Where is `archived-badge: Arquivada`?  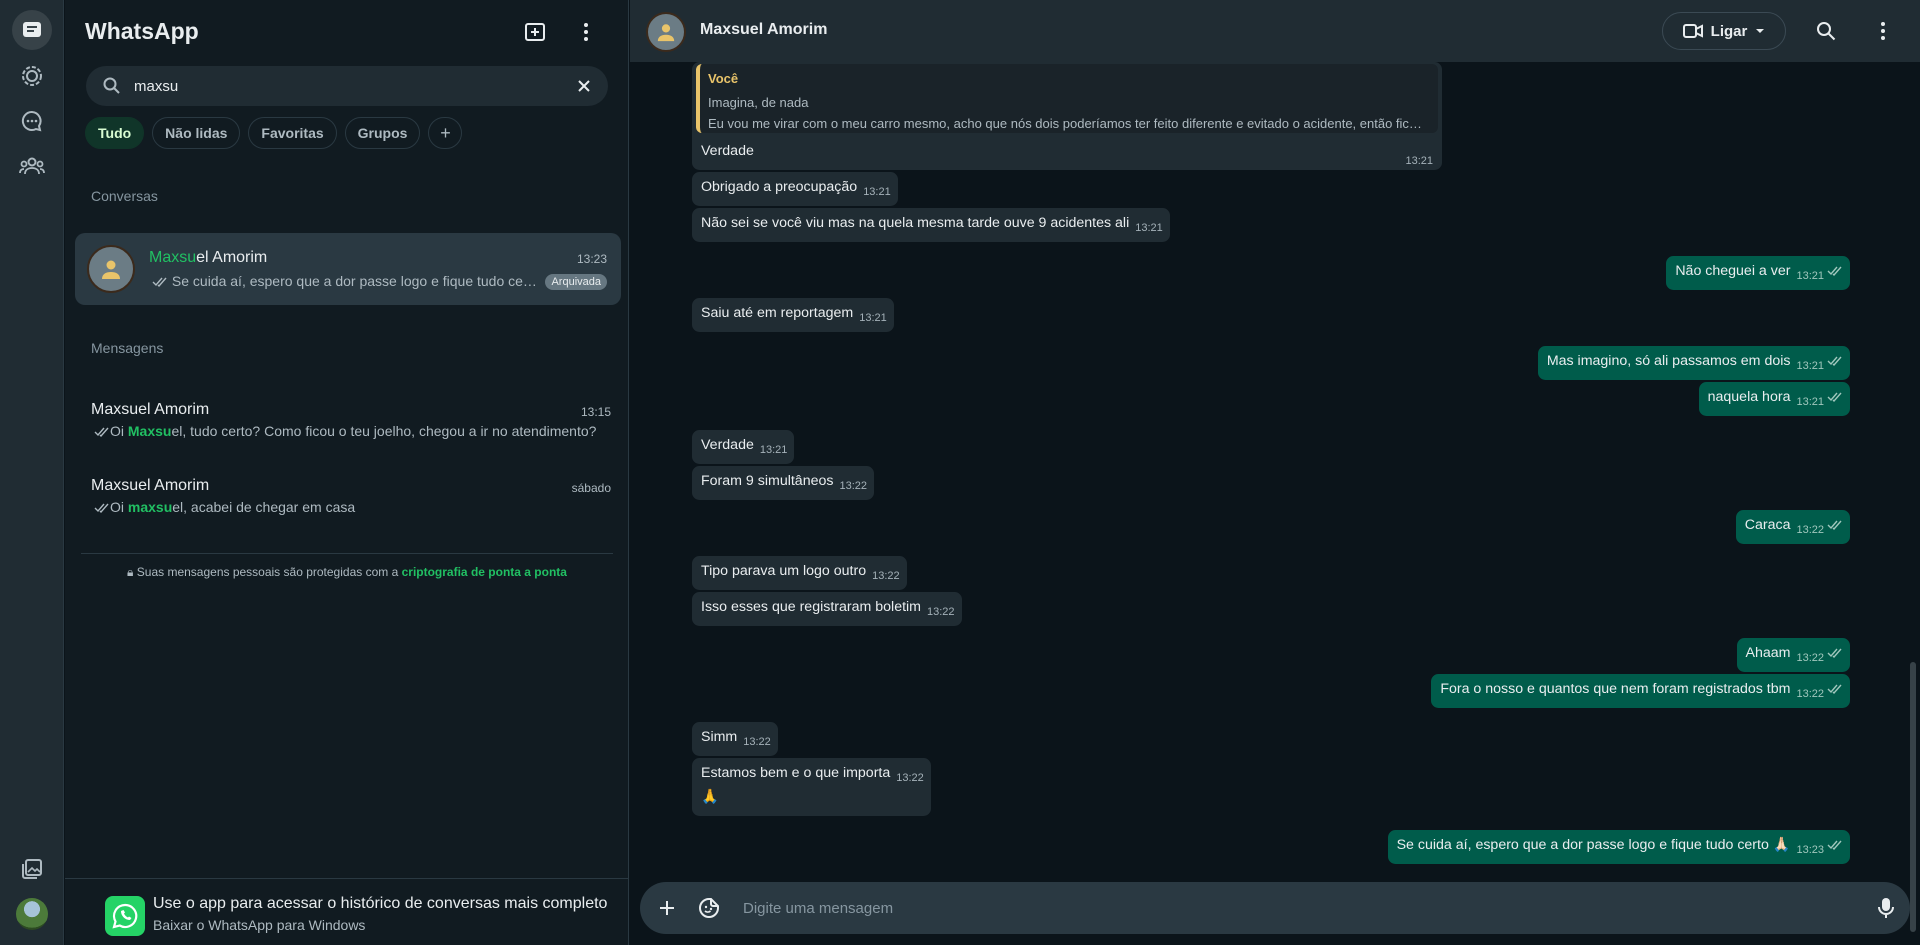
archived-badge: Arquivada is located at coordinates (576, 282).